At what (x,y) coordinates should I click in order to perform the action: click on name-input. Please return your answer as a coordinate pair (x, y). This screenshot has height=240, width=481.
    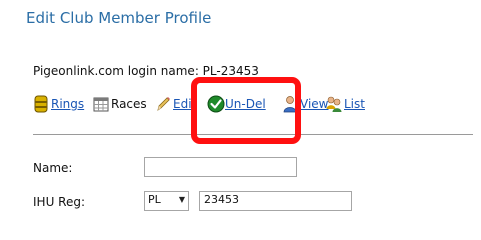
    Looking at the image, I should click on (220, 167).